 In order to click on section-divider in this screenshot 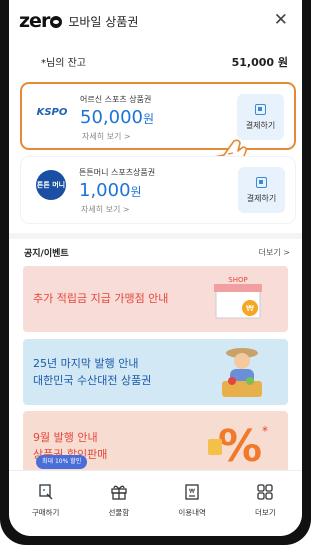, I will do `click(155, 236)`.